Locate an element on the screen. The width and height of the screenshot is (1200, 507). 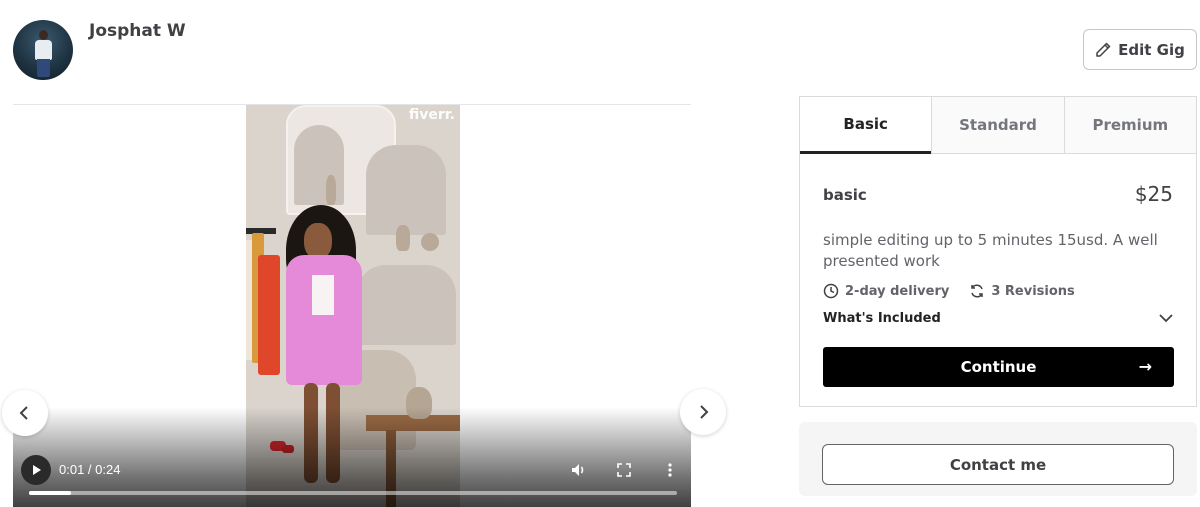
pencil-icon is located at coordinates (1103, 49).